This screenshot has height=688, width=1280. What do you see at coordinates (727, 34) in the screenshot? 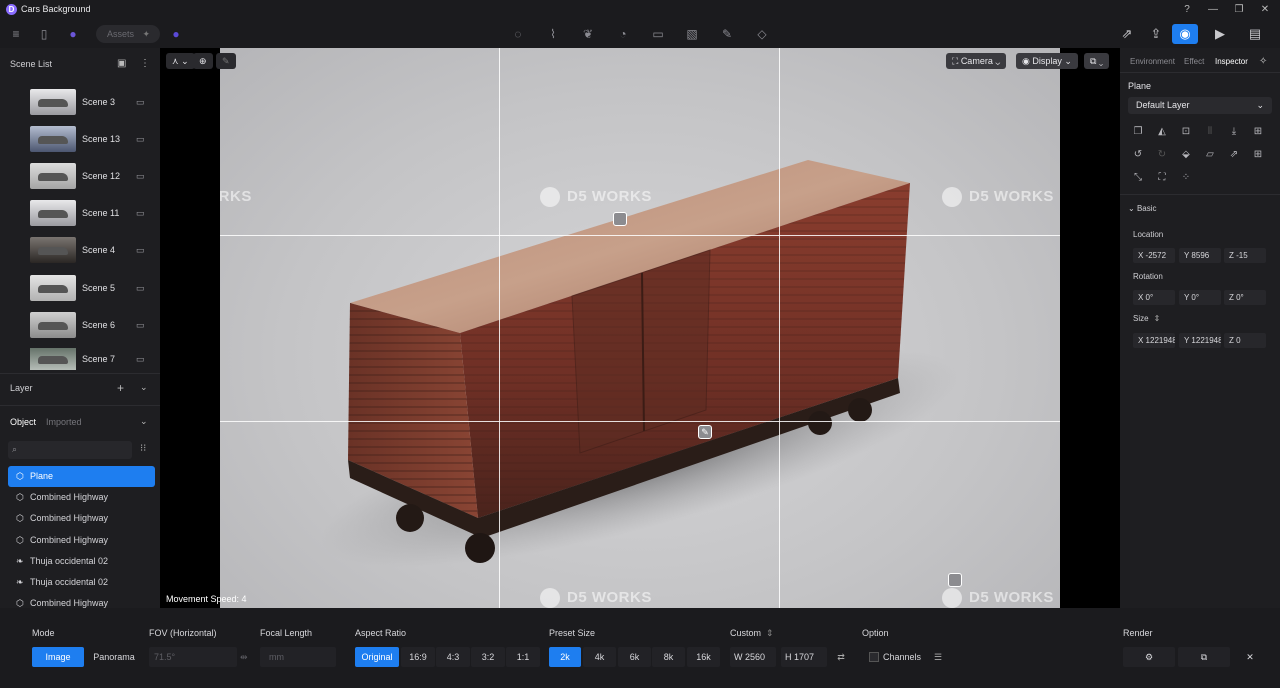
I see `brush-icon: ✎` at bounding box center [727, 34].